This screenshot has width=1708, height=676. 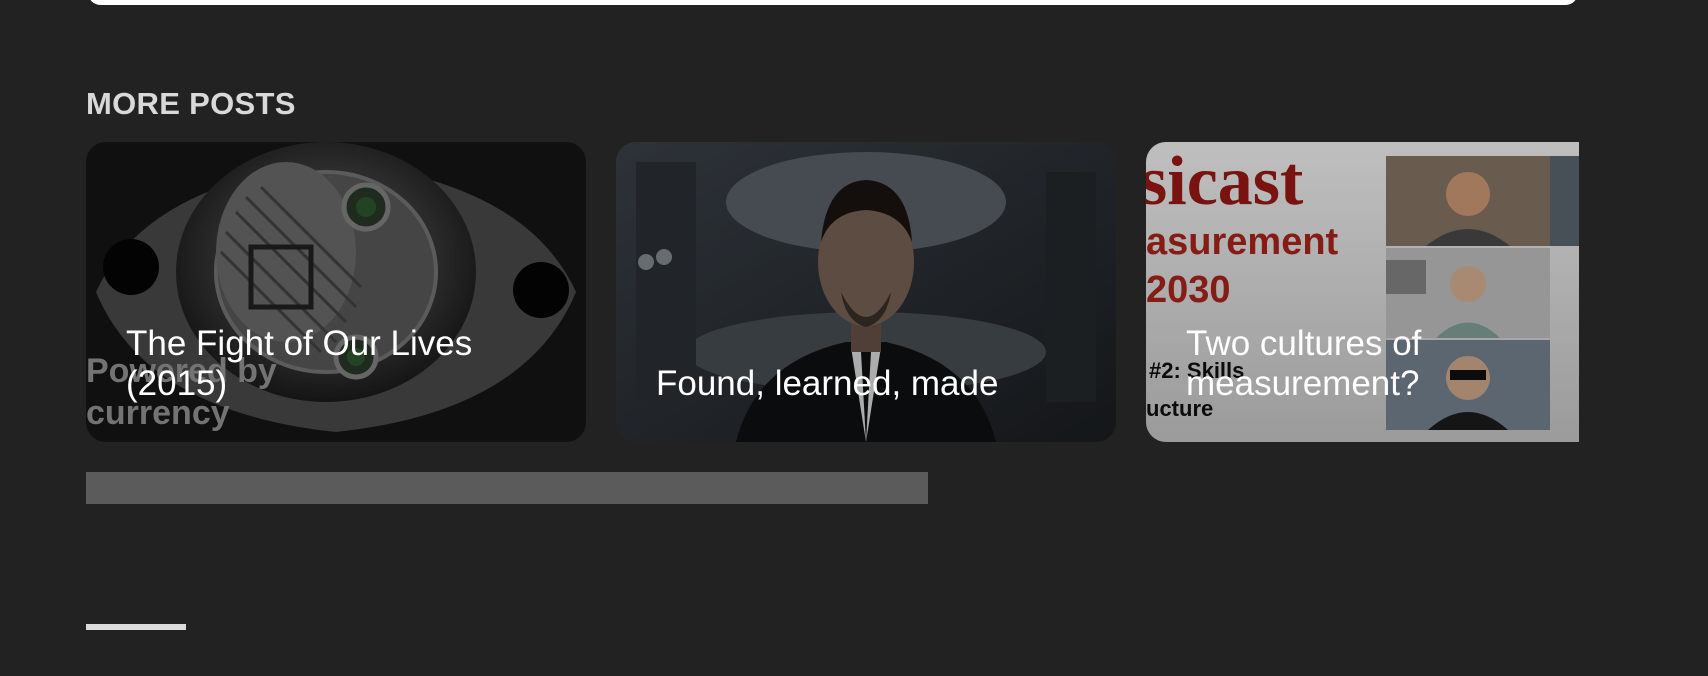 I want to click on post-title: The Fight of Our Lives (2015), so click(x=336, y=364).